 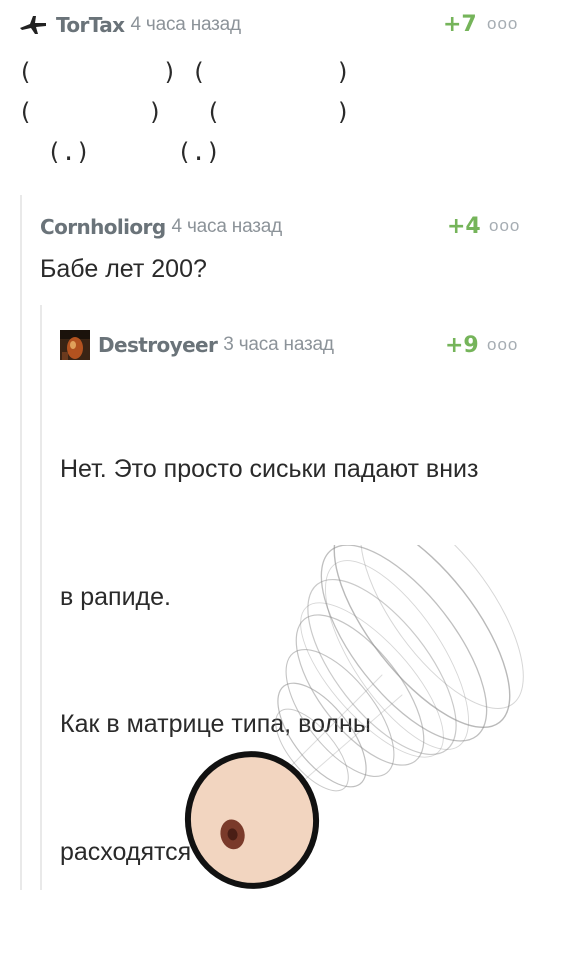 I want to click on comment-header: Destroyeer 3 часа назад, so click(x=197, y=345).